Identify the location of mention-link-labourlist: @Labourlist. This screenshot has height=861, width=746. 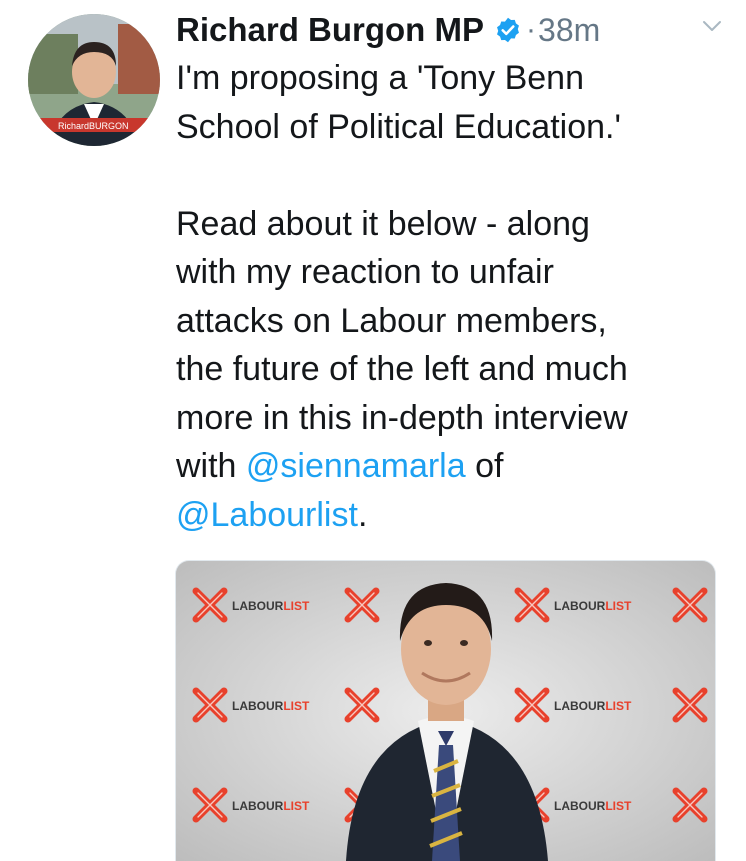
(267, 515).